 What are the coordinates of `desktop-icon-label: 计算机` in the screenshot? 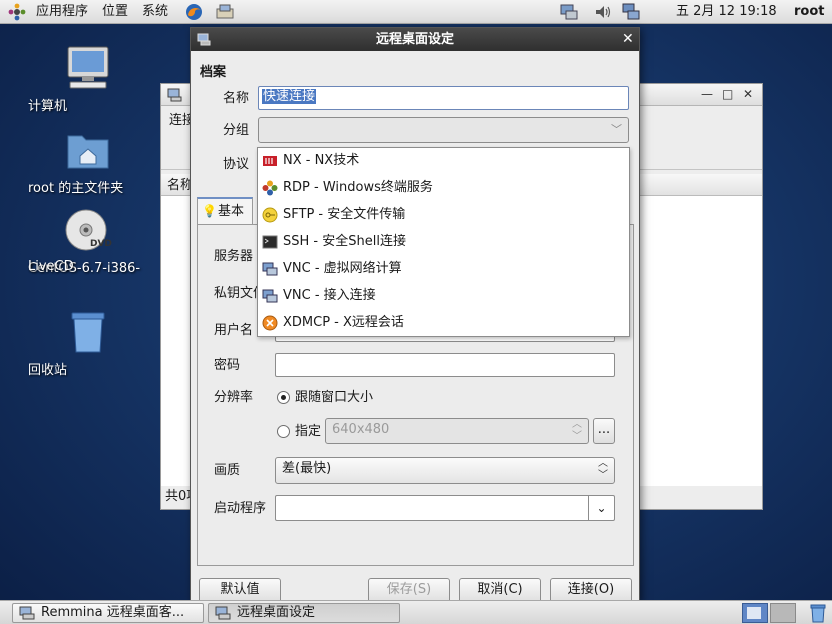 It's located at (48, 106).